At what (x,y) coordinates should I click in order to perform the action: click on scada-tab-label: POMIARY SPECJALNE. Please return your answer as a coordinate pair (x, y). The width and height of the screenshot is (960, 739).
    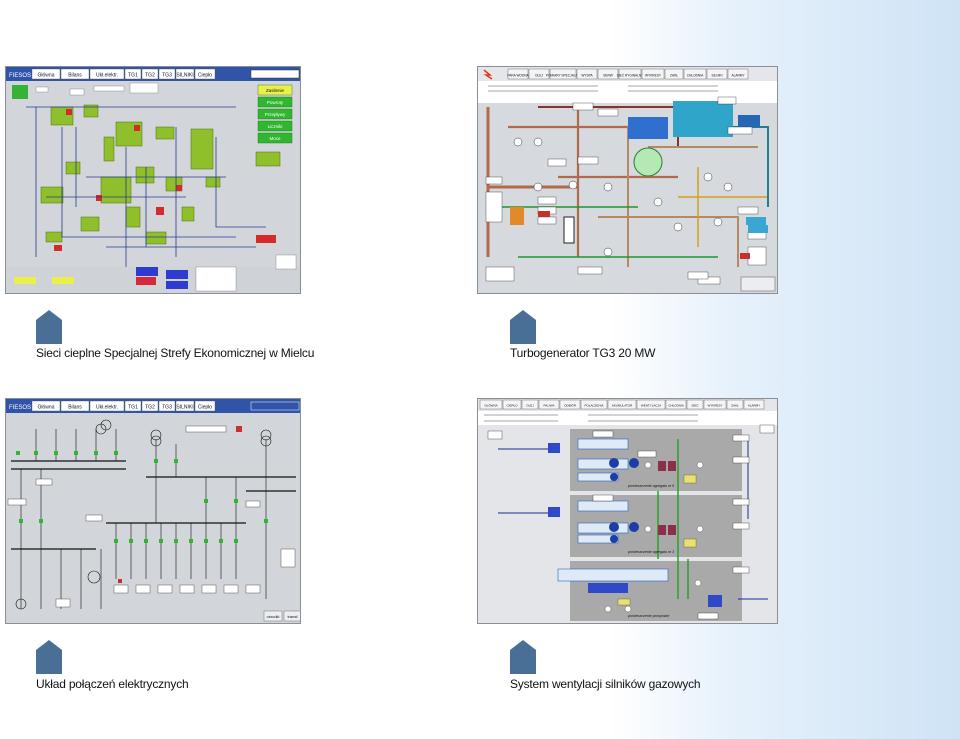
    Looking at the image, I should click on (563, 76).